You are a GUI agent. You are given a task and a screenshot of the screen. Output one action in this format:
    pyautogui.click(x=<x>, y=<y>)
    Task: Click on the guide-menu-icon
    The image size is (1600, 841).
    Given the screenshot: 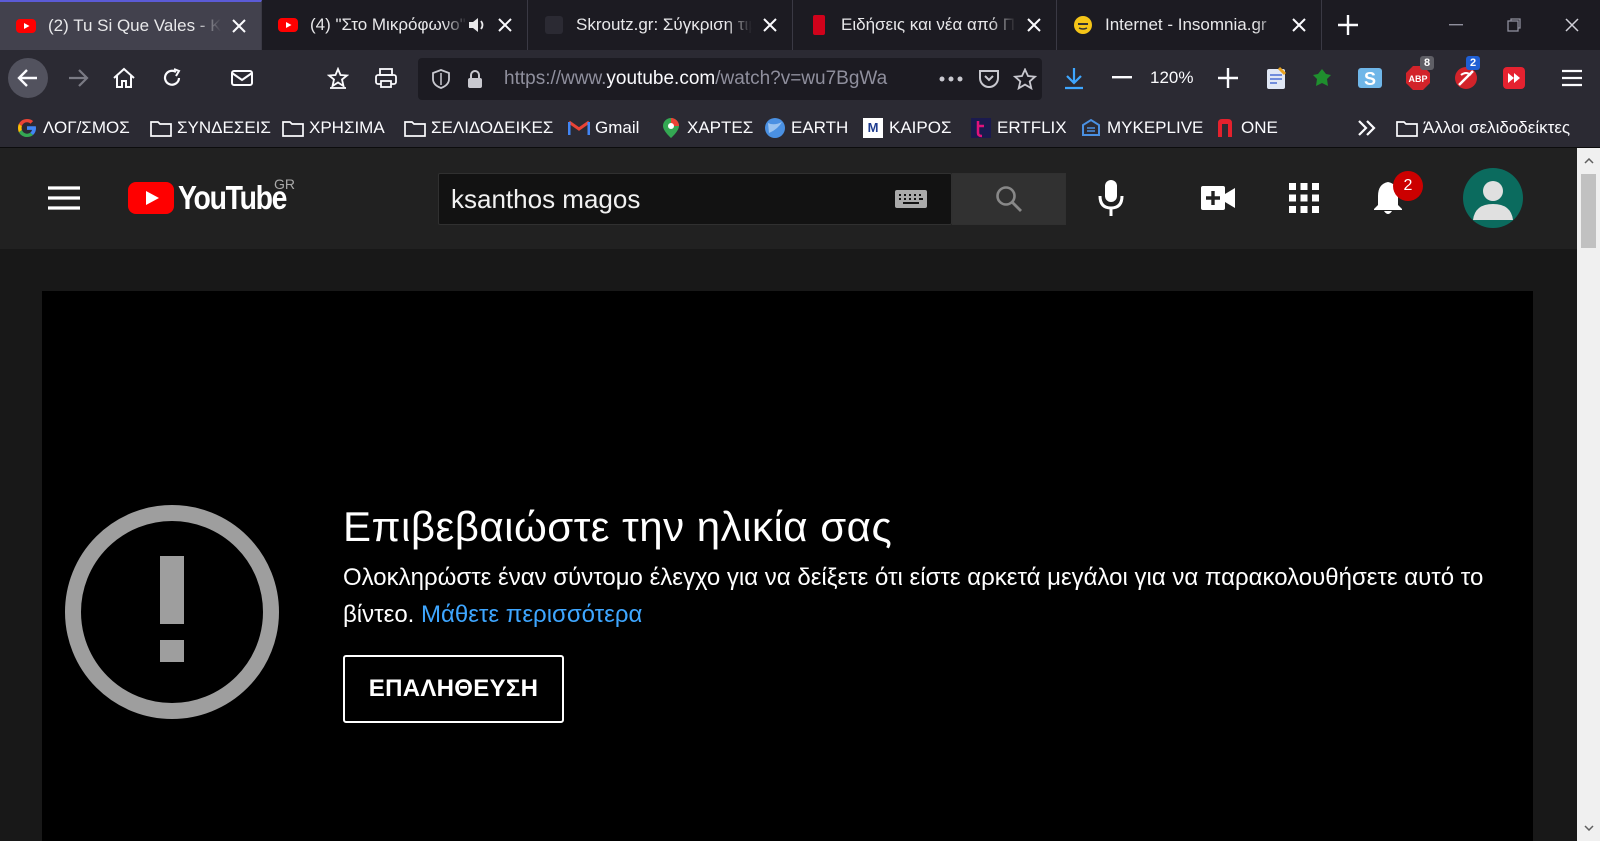 What is the action you would take?
    pyautogui.click(x=64, y=198)
    